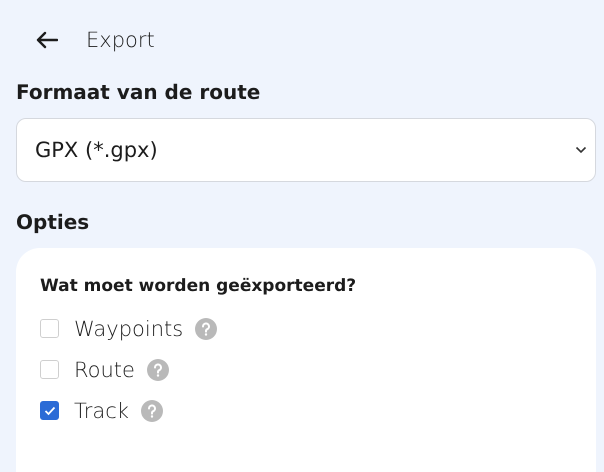  I want to click on checkbox-label: Route, so click(104, 370).